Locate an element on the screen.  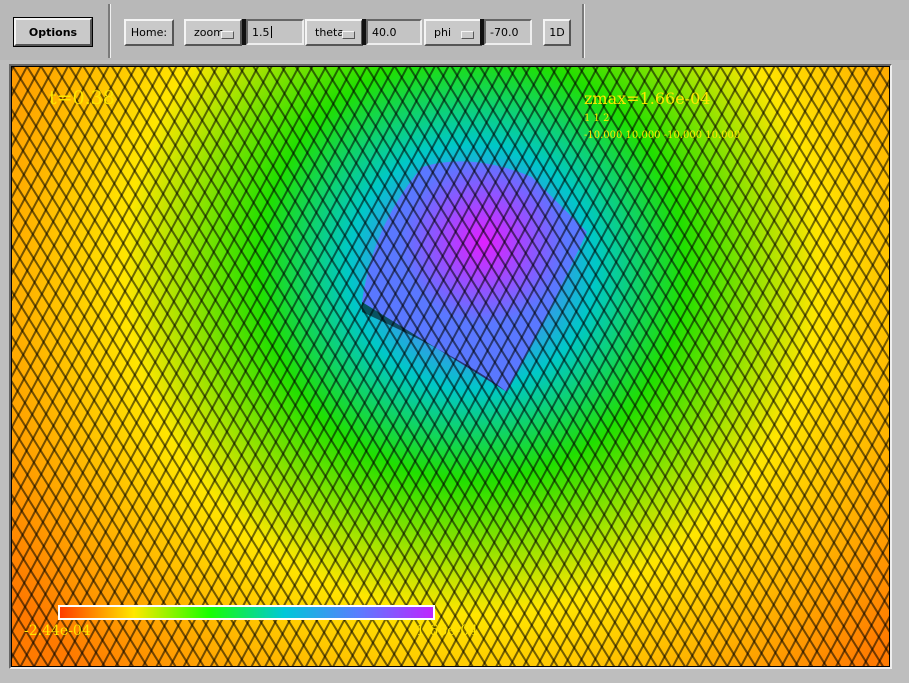
time-label: t=0.38 is located at coordinates (82, 98).